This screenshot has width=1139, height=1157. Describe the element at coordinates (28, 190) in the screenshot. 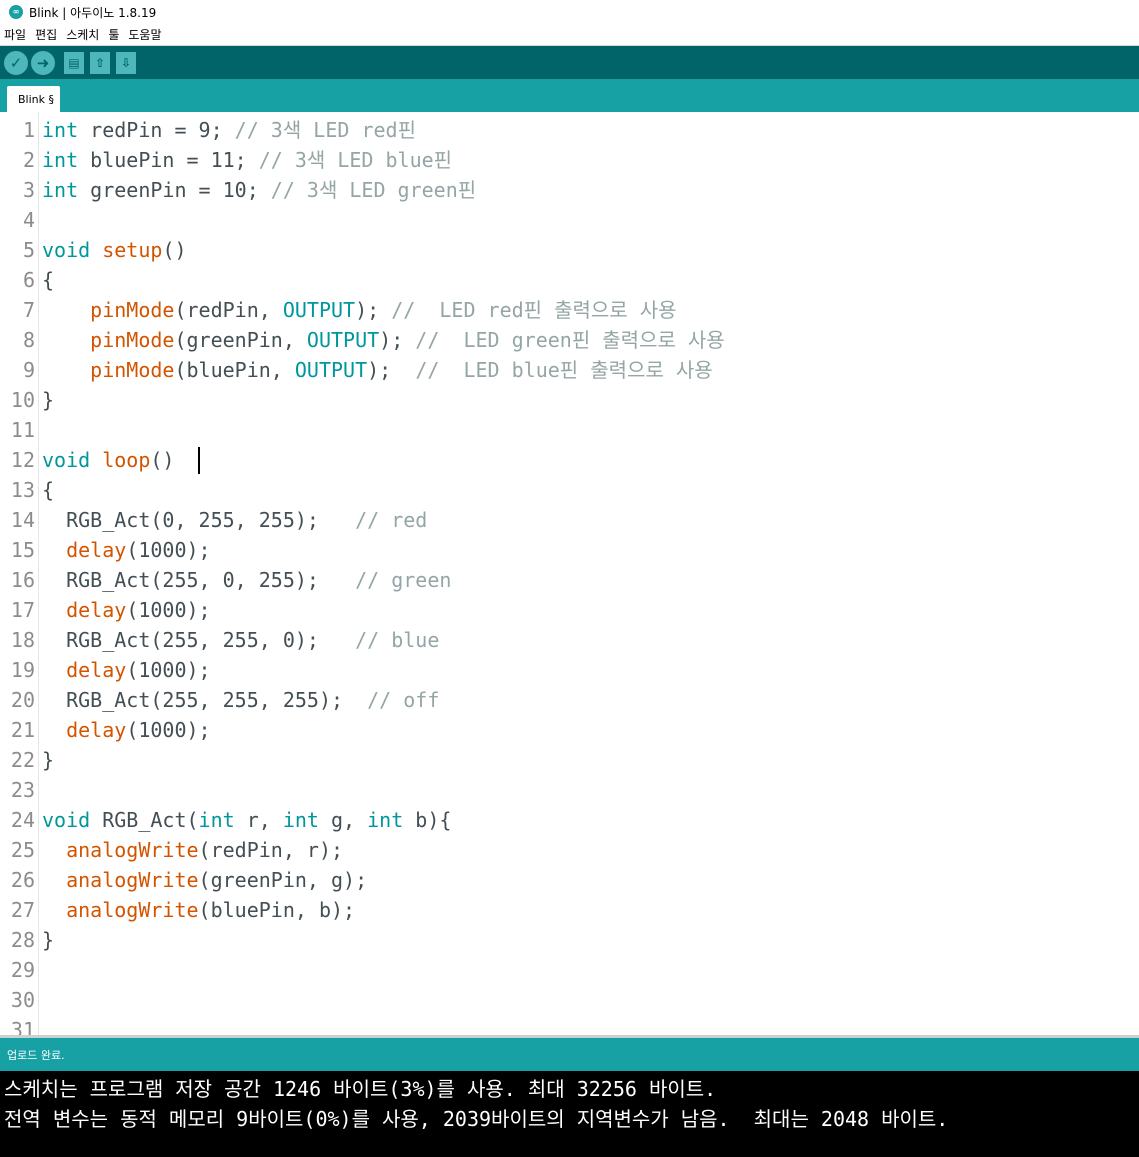

I see `line-number: 3` at that location.